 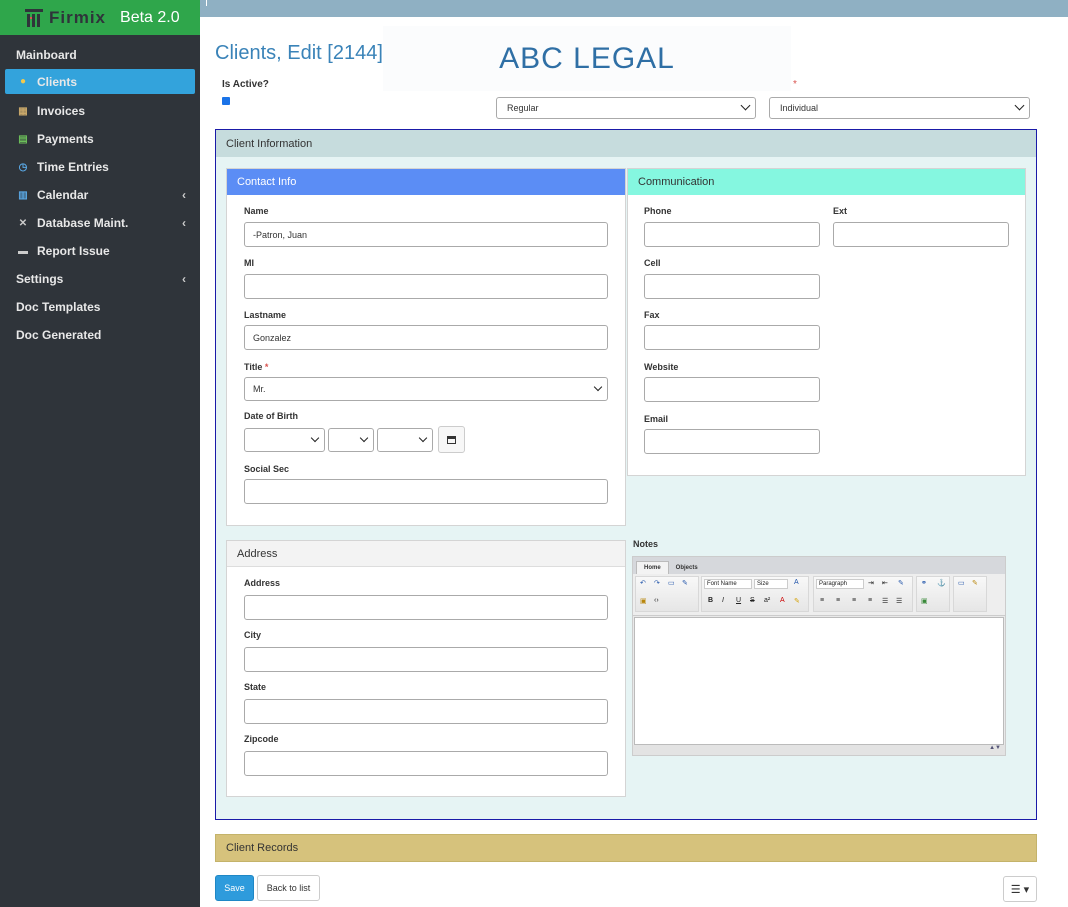 What do you see at coordinates (838, 600) in the screenshot?
I see `align-center-icon: ≡` at bounding box center [838, 600].